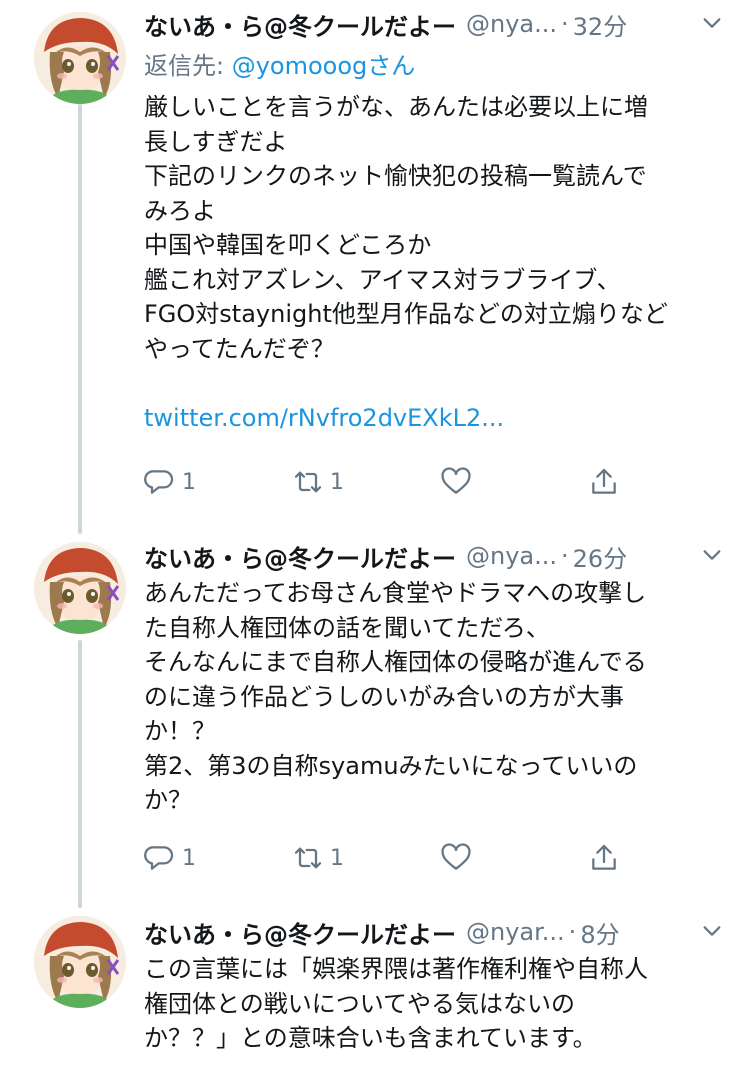 The image size is (749, 1078). What do you see at coordinates (599, 932) in the screenshot?
I see `timestamp: 8分` at bounding box center [599, 932].